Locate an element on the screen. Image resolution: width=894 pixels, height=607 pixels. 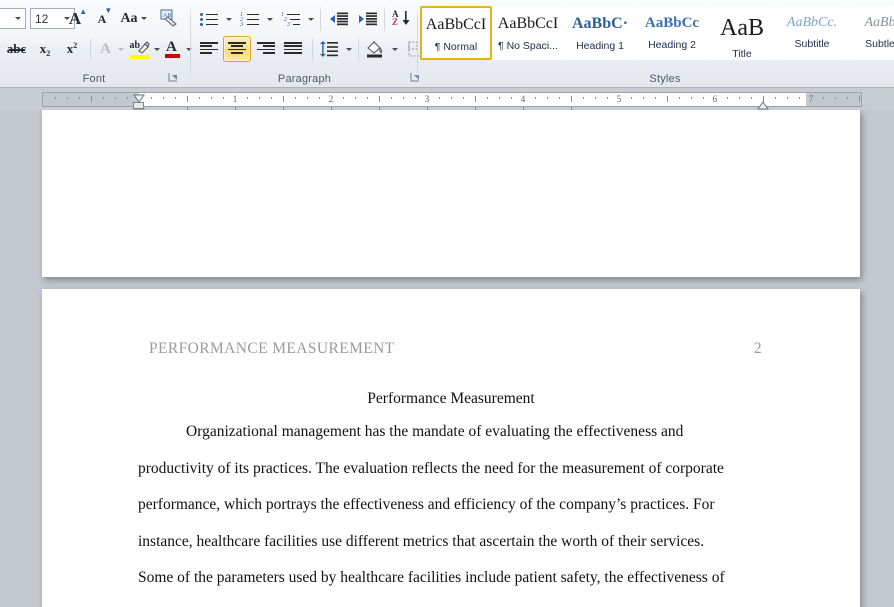
text-effects-caret is located at coordinates (121, 49).